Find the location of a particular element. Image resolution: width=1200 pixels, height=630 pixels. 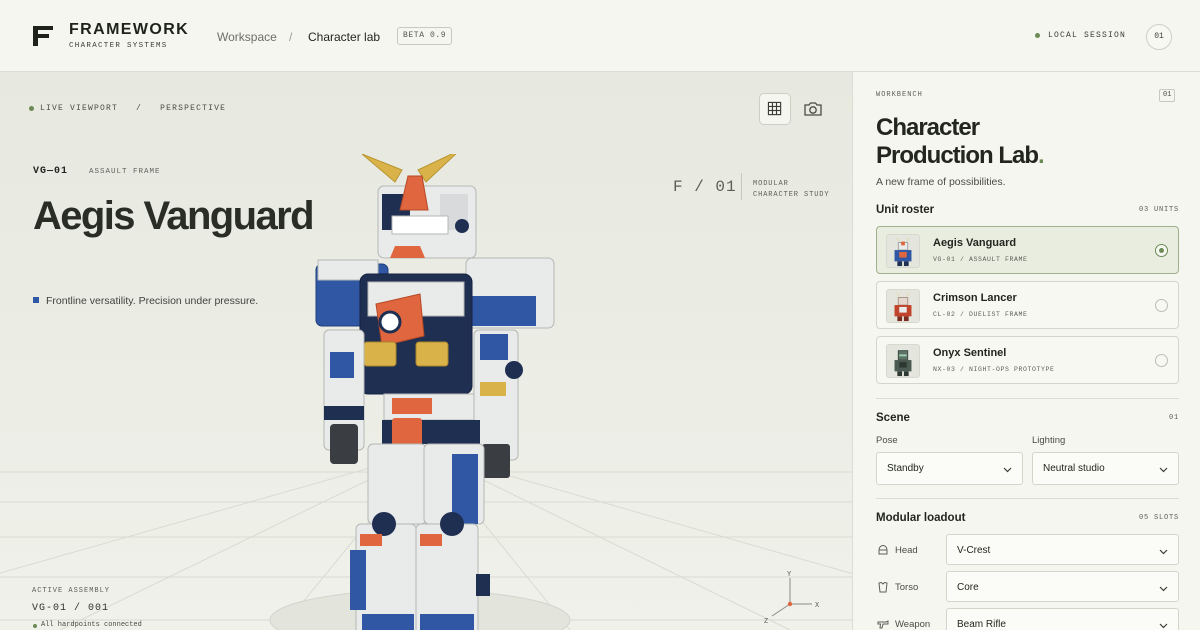

beta-badge: BETA 0.9 is located at coordinates (425, 36).